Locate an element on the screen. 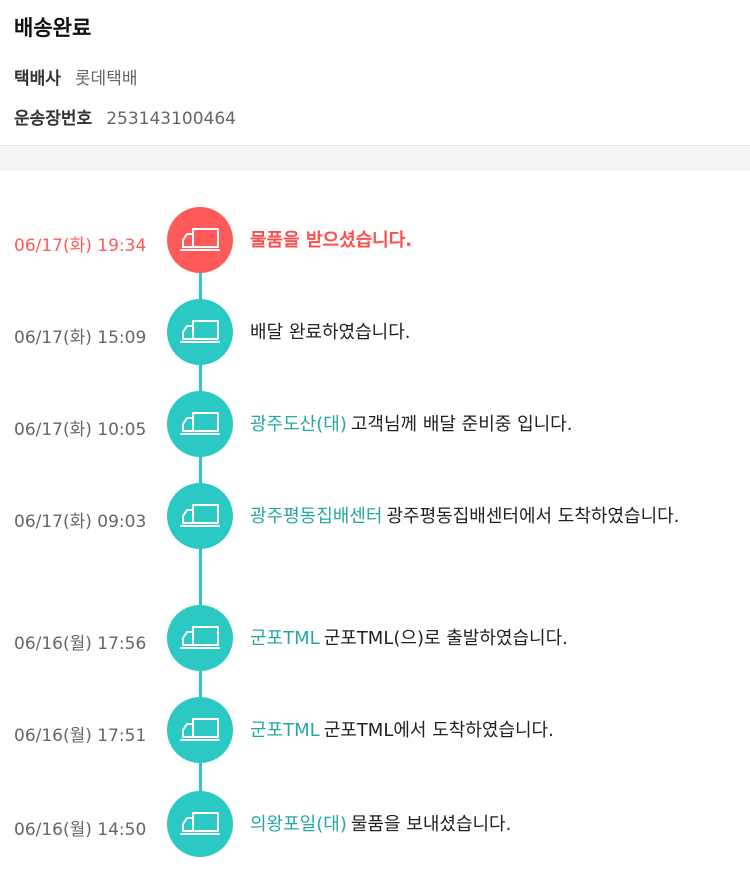 This screenshot has height=880, width=750. event-location: 광주도산(대) is located at coordinates (298, 424).